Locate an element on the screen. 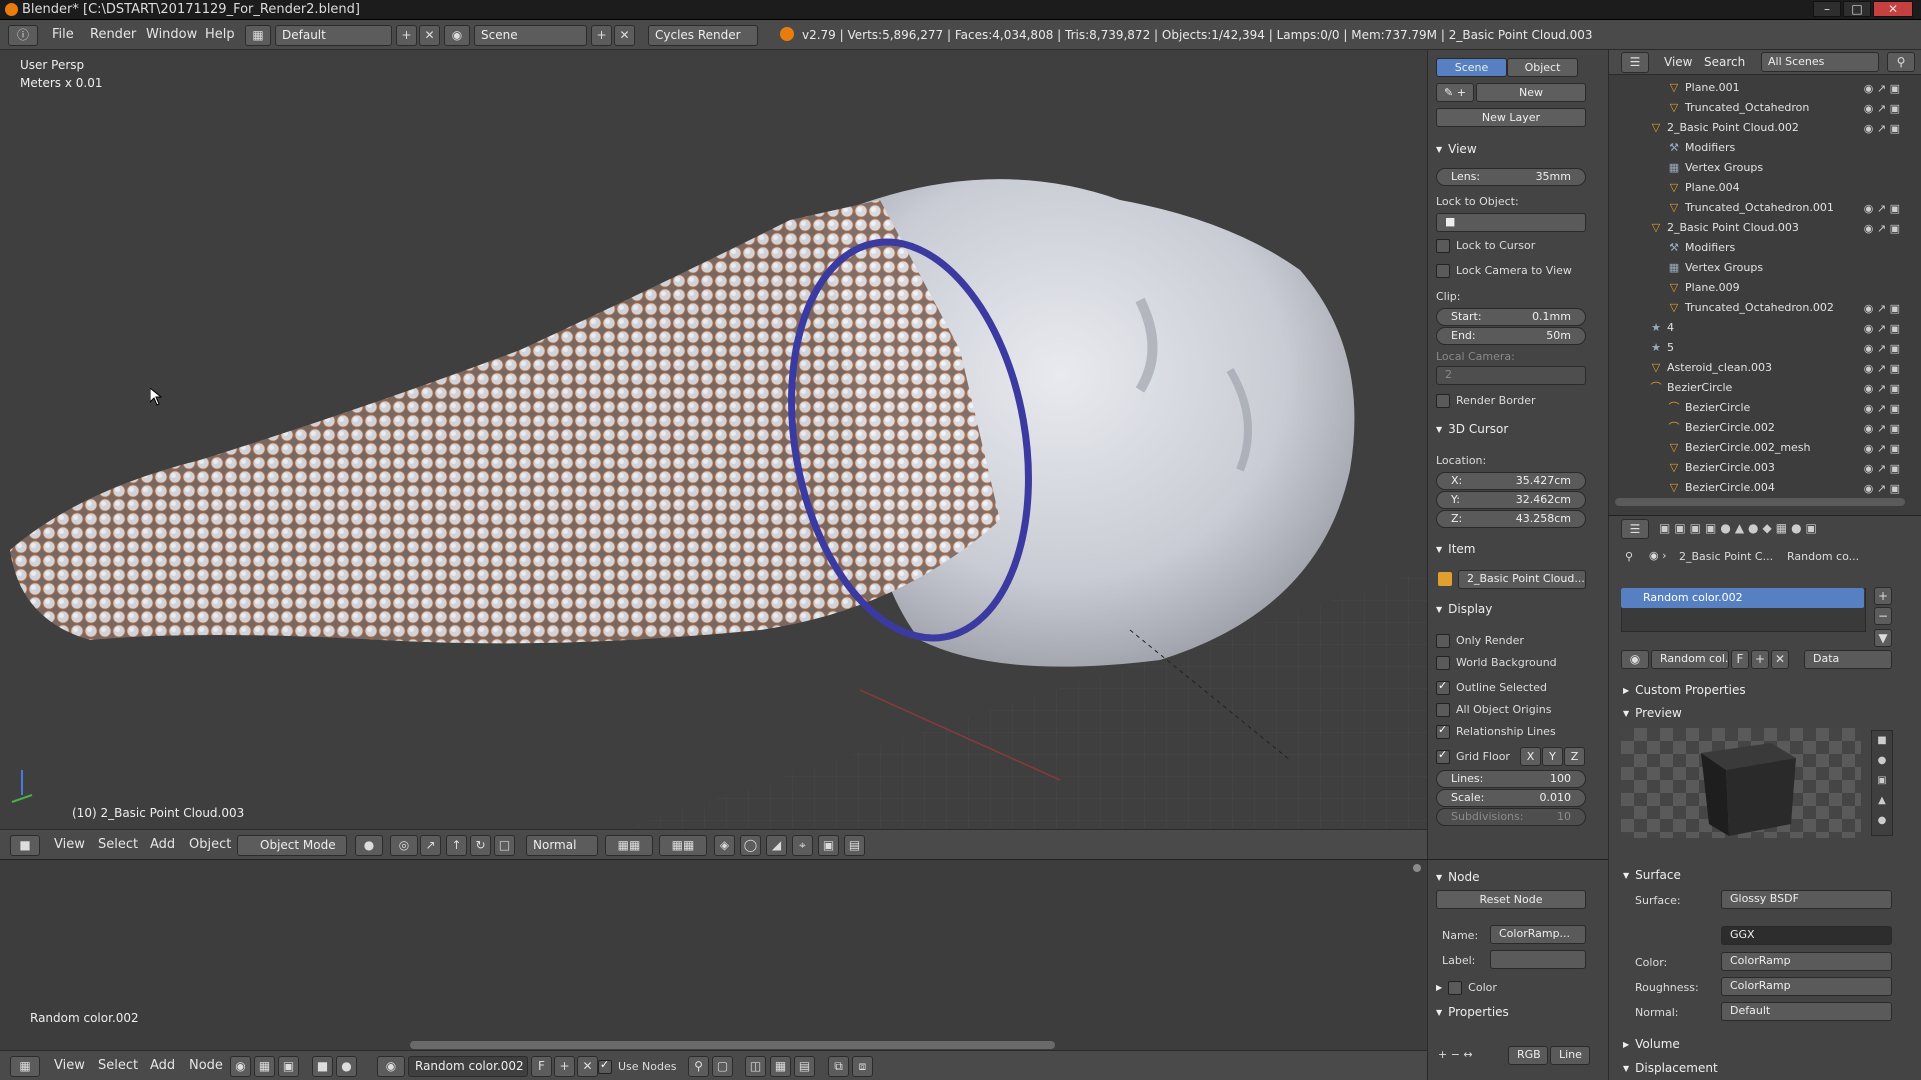 The width and height of the screenshot is (1921, 1080). manipulator-icon: ↗ is located at coordinates (430, 845).